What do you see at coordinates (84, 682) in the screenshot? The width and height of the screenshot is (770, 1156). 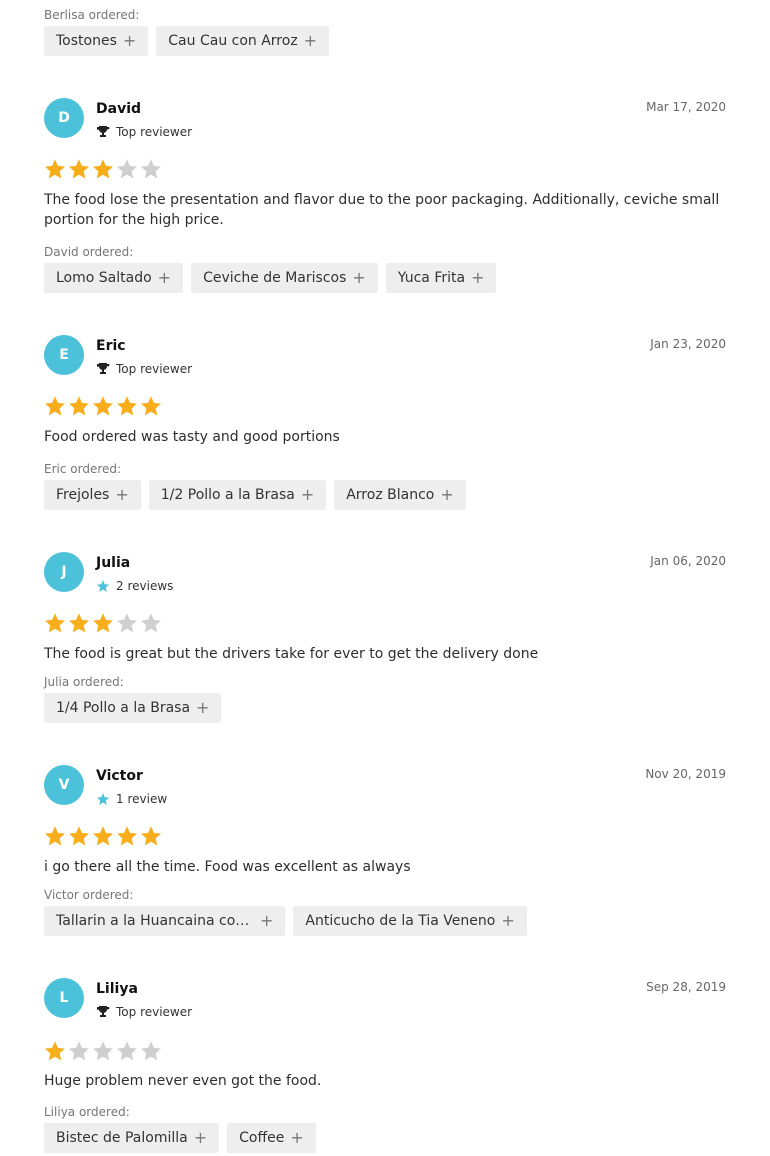 I see `ordered-label: Julia ordered:` at bounding box center [84, 682].